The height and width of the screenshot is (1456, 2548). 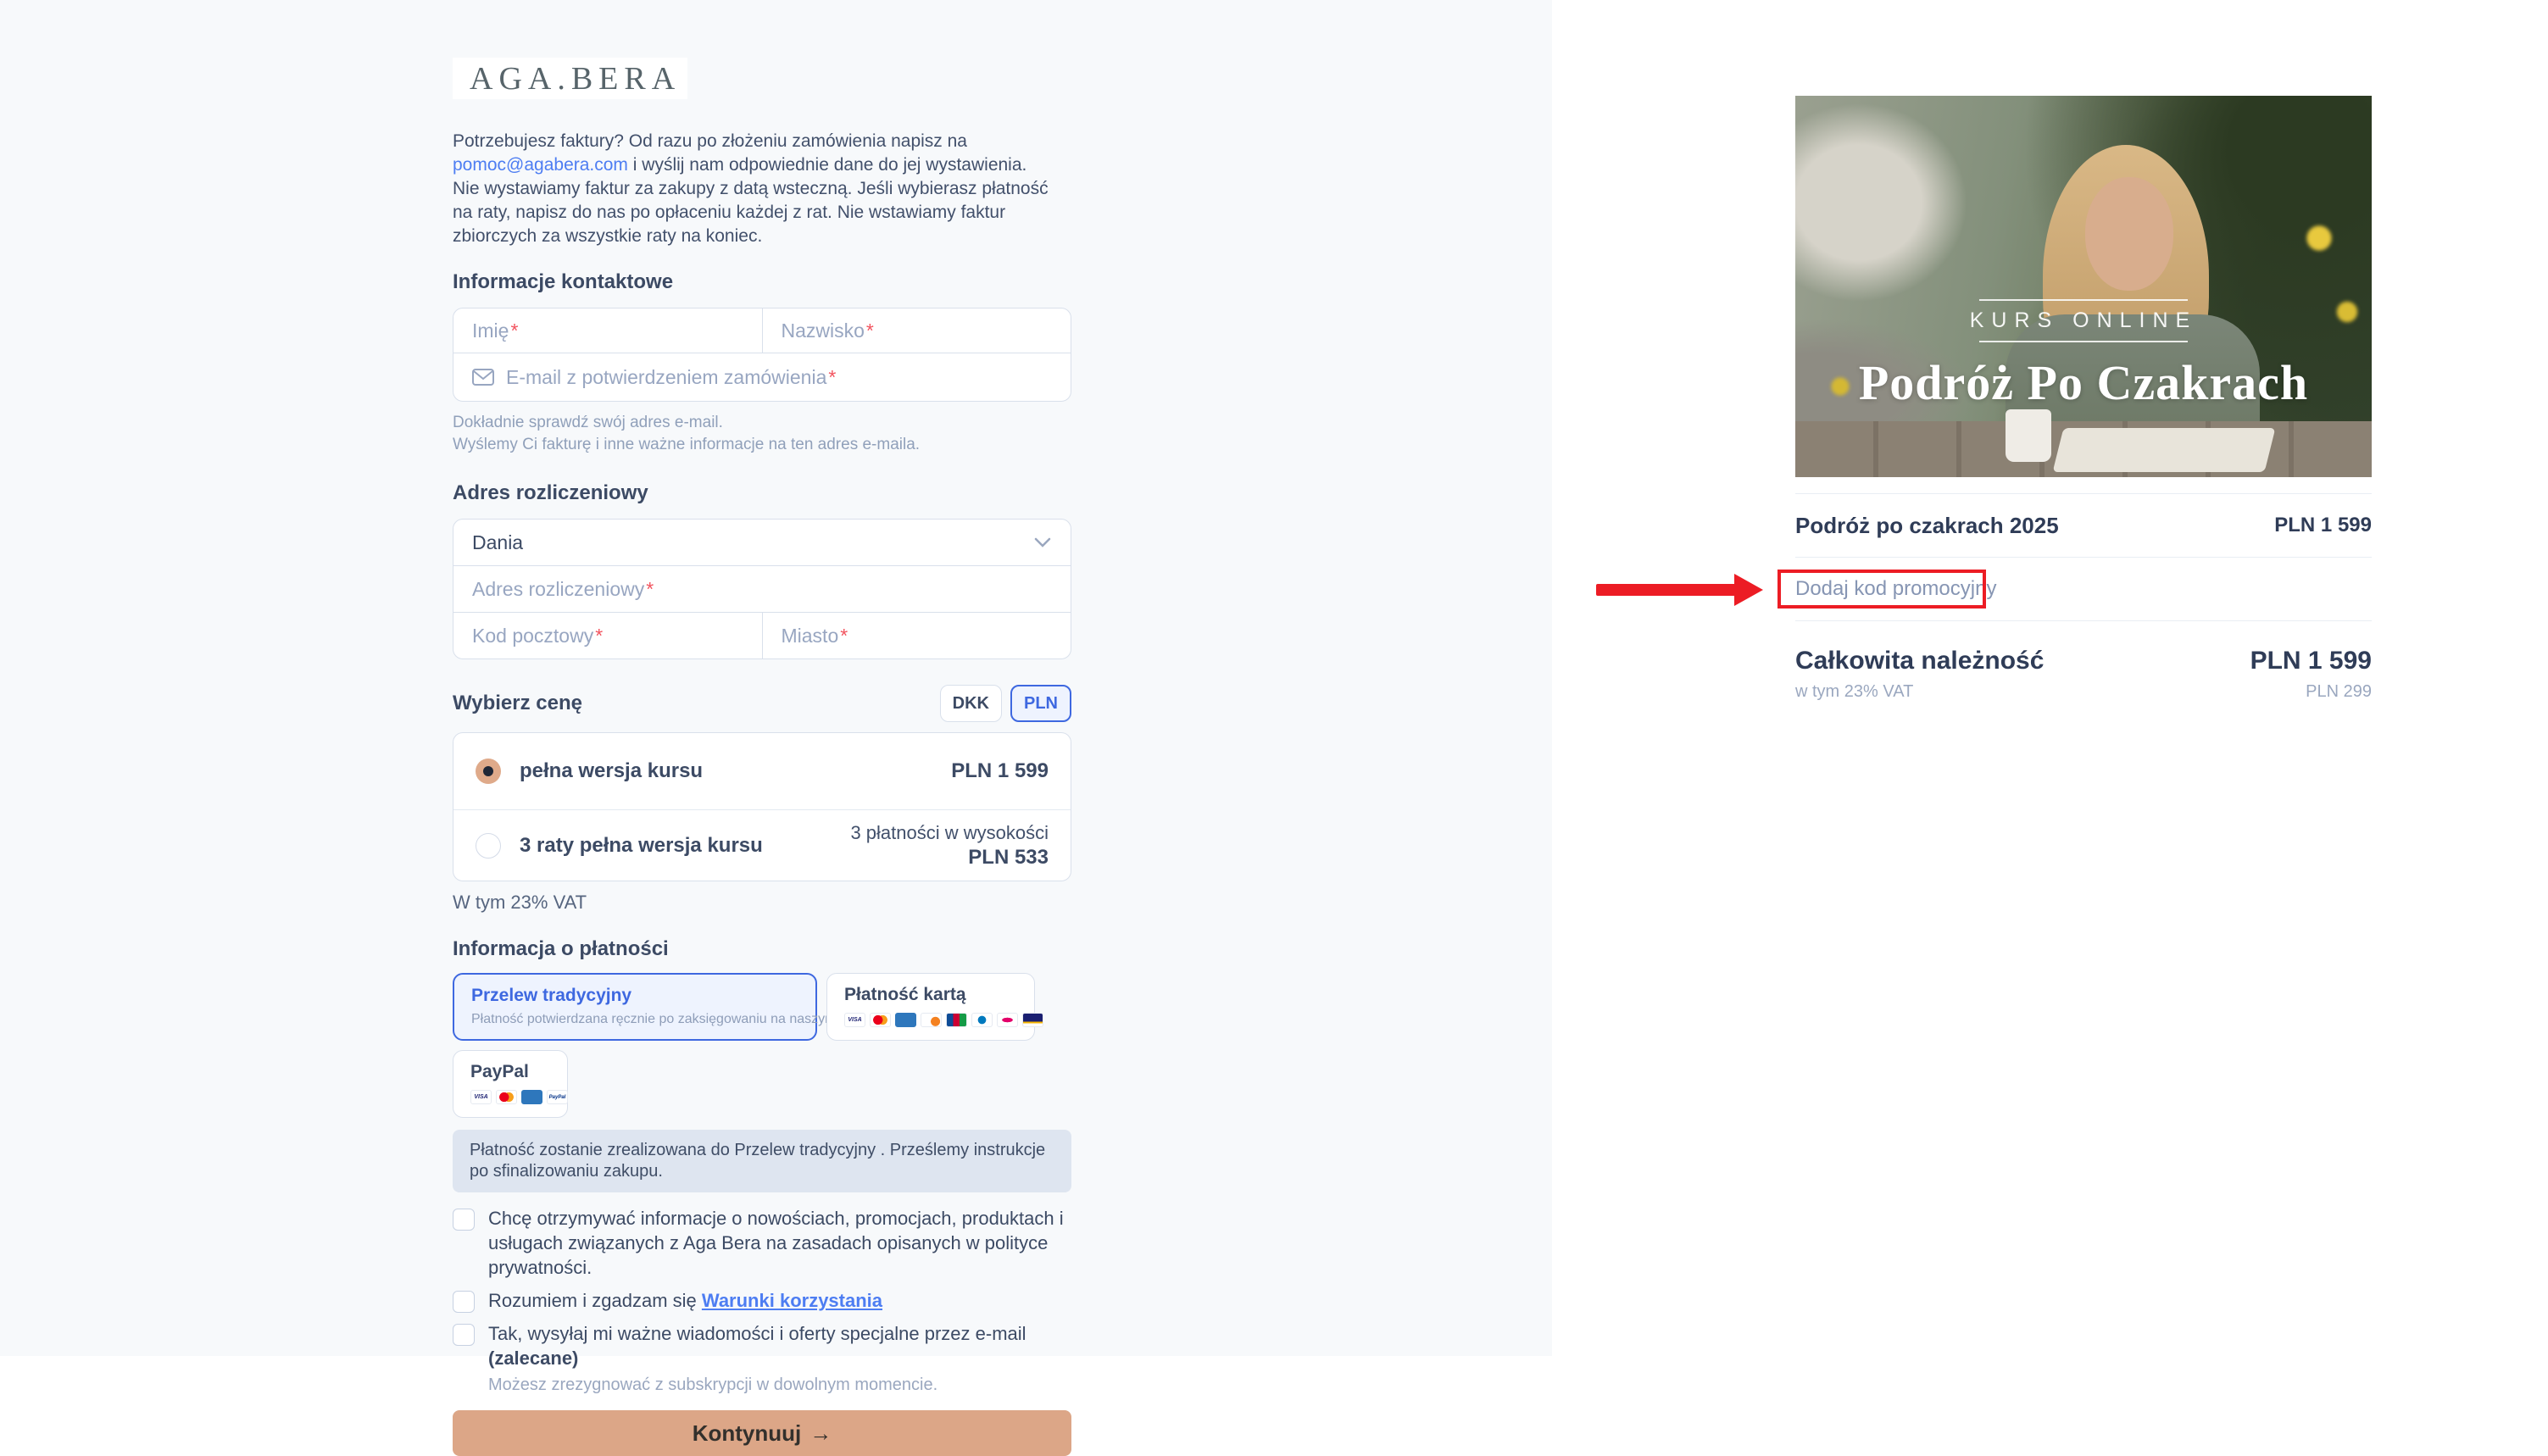 I want to click on currency-pln-button: PLN, so click(x=1040, y=704).